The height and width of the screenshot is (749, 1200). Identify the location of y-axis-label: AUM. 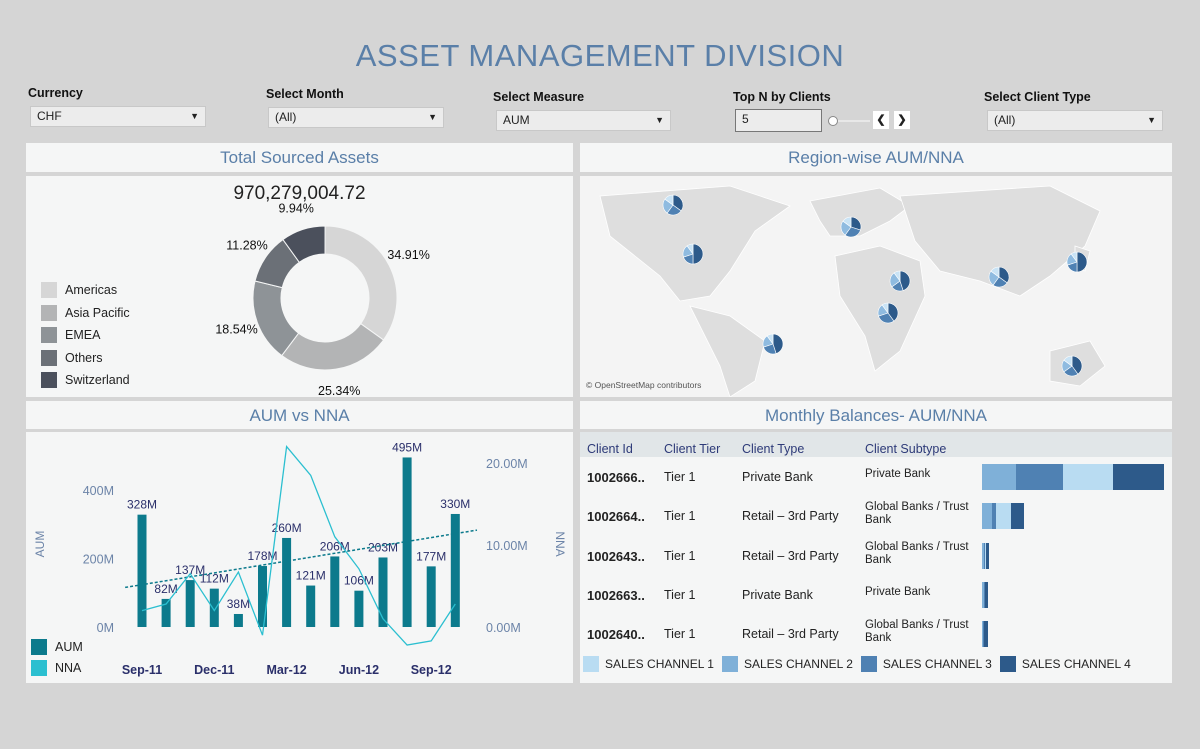
(40, 544).